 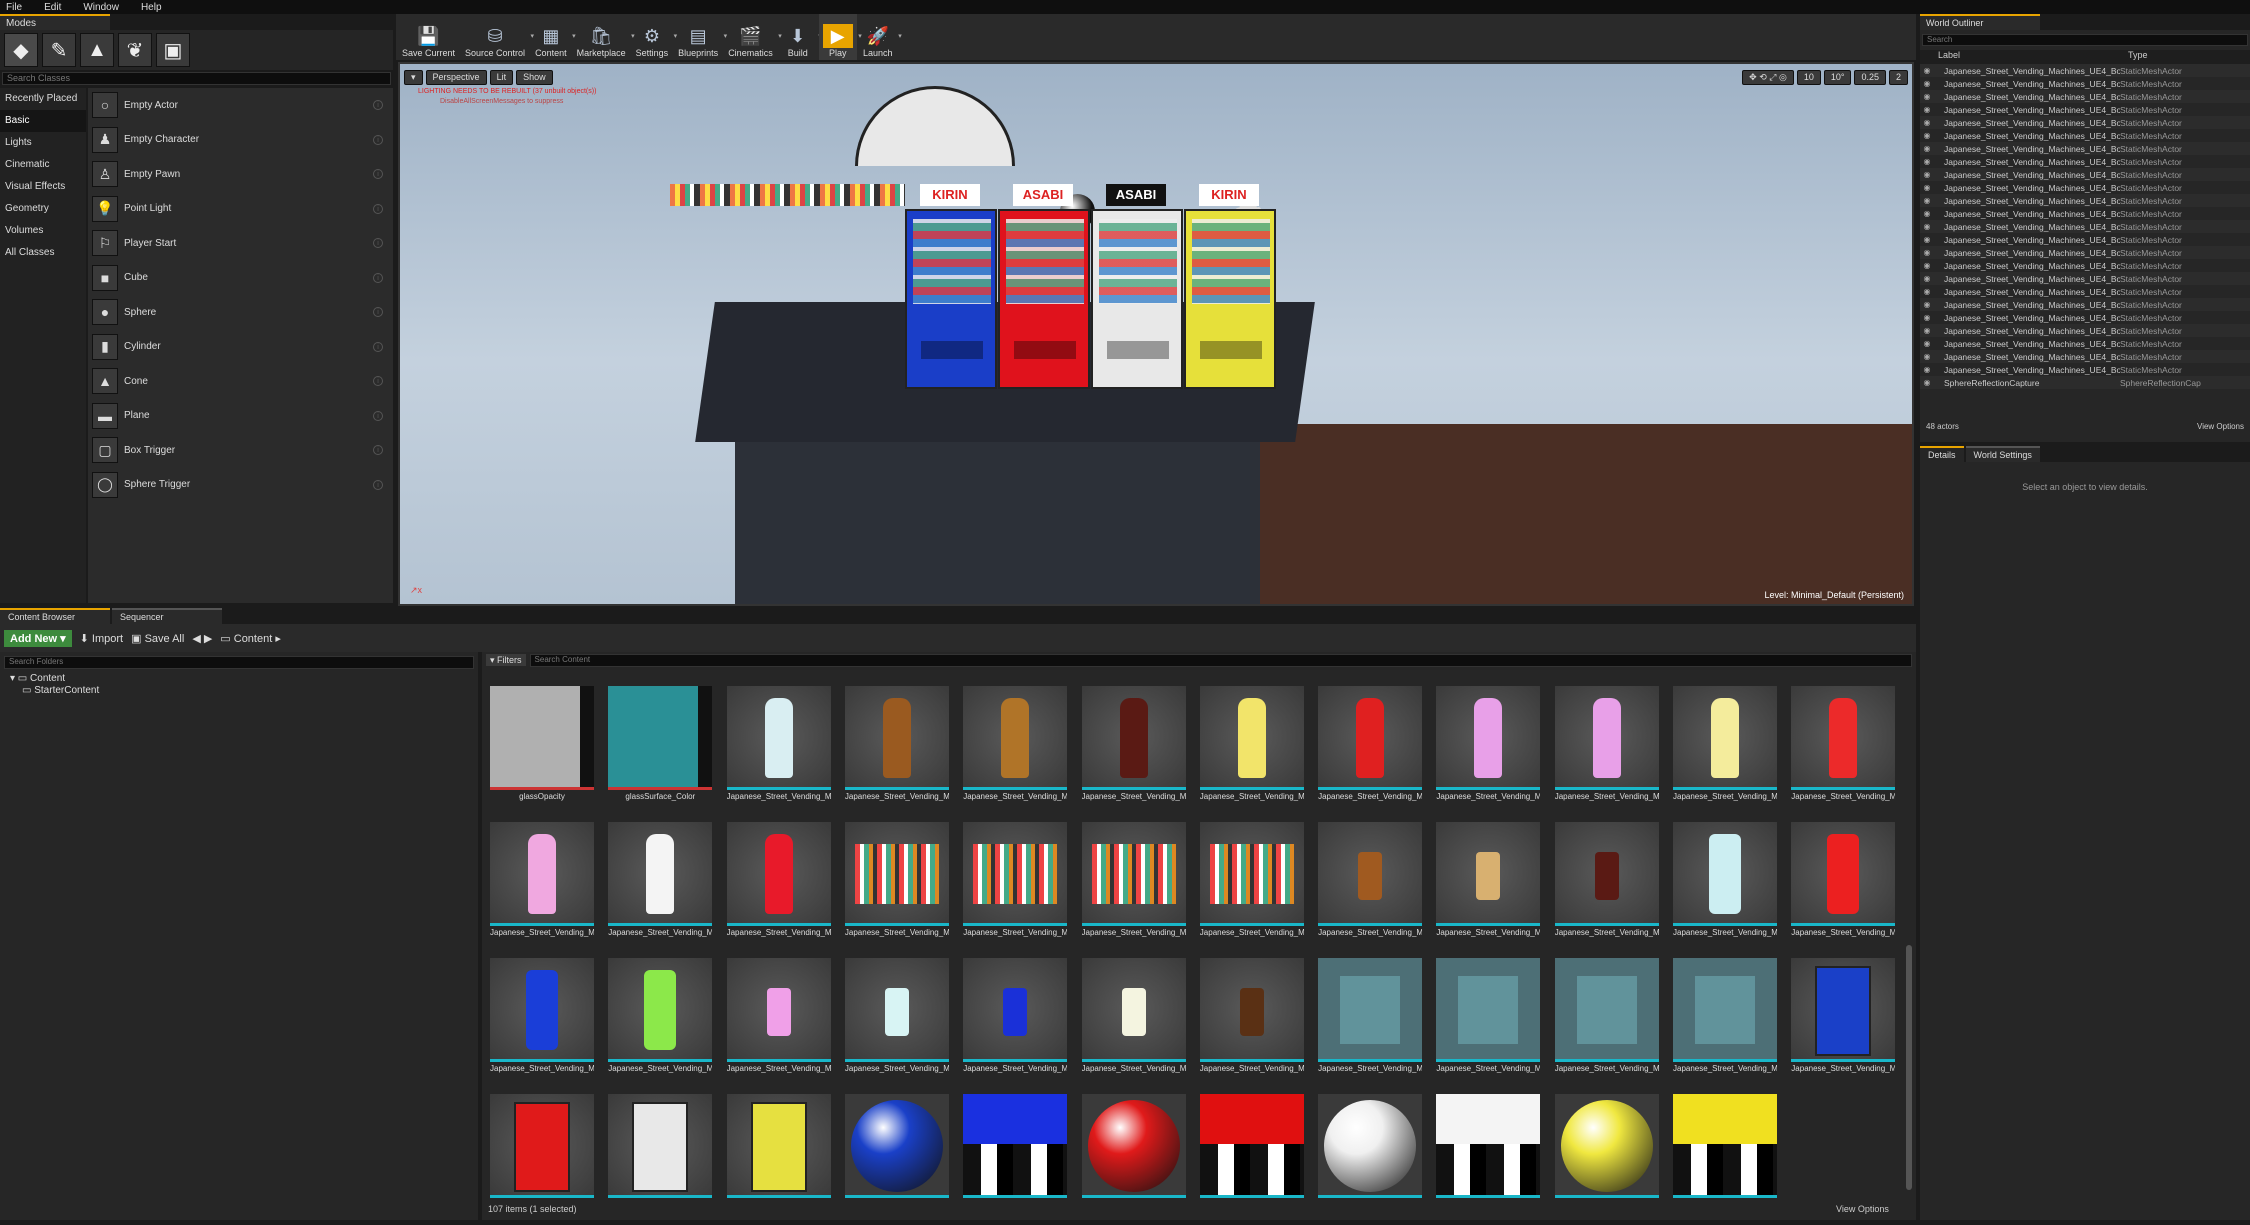 I want to click on place-item-cone: ▲ Cone i, so click(x=240, y=381).